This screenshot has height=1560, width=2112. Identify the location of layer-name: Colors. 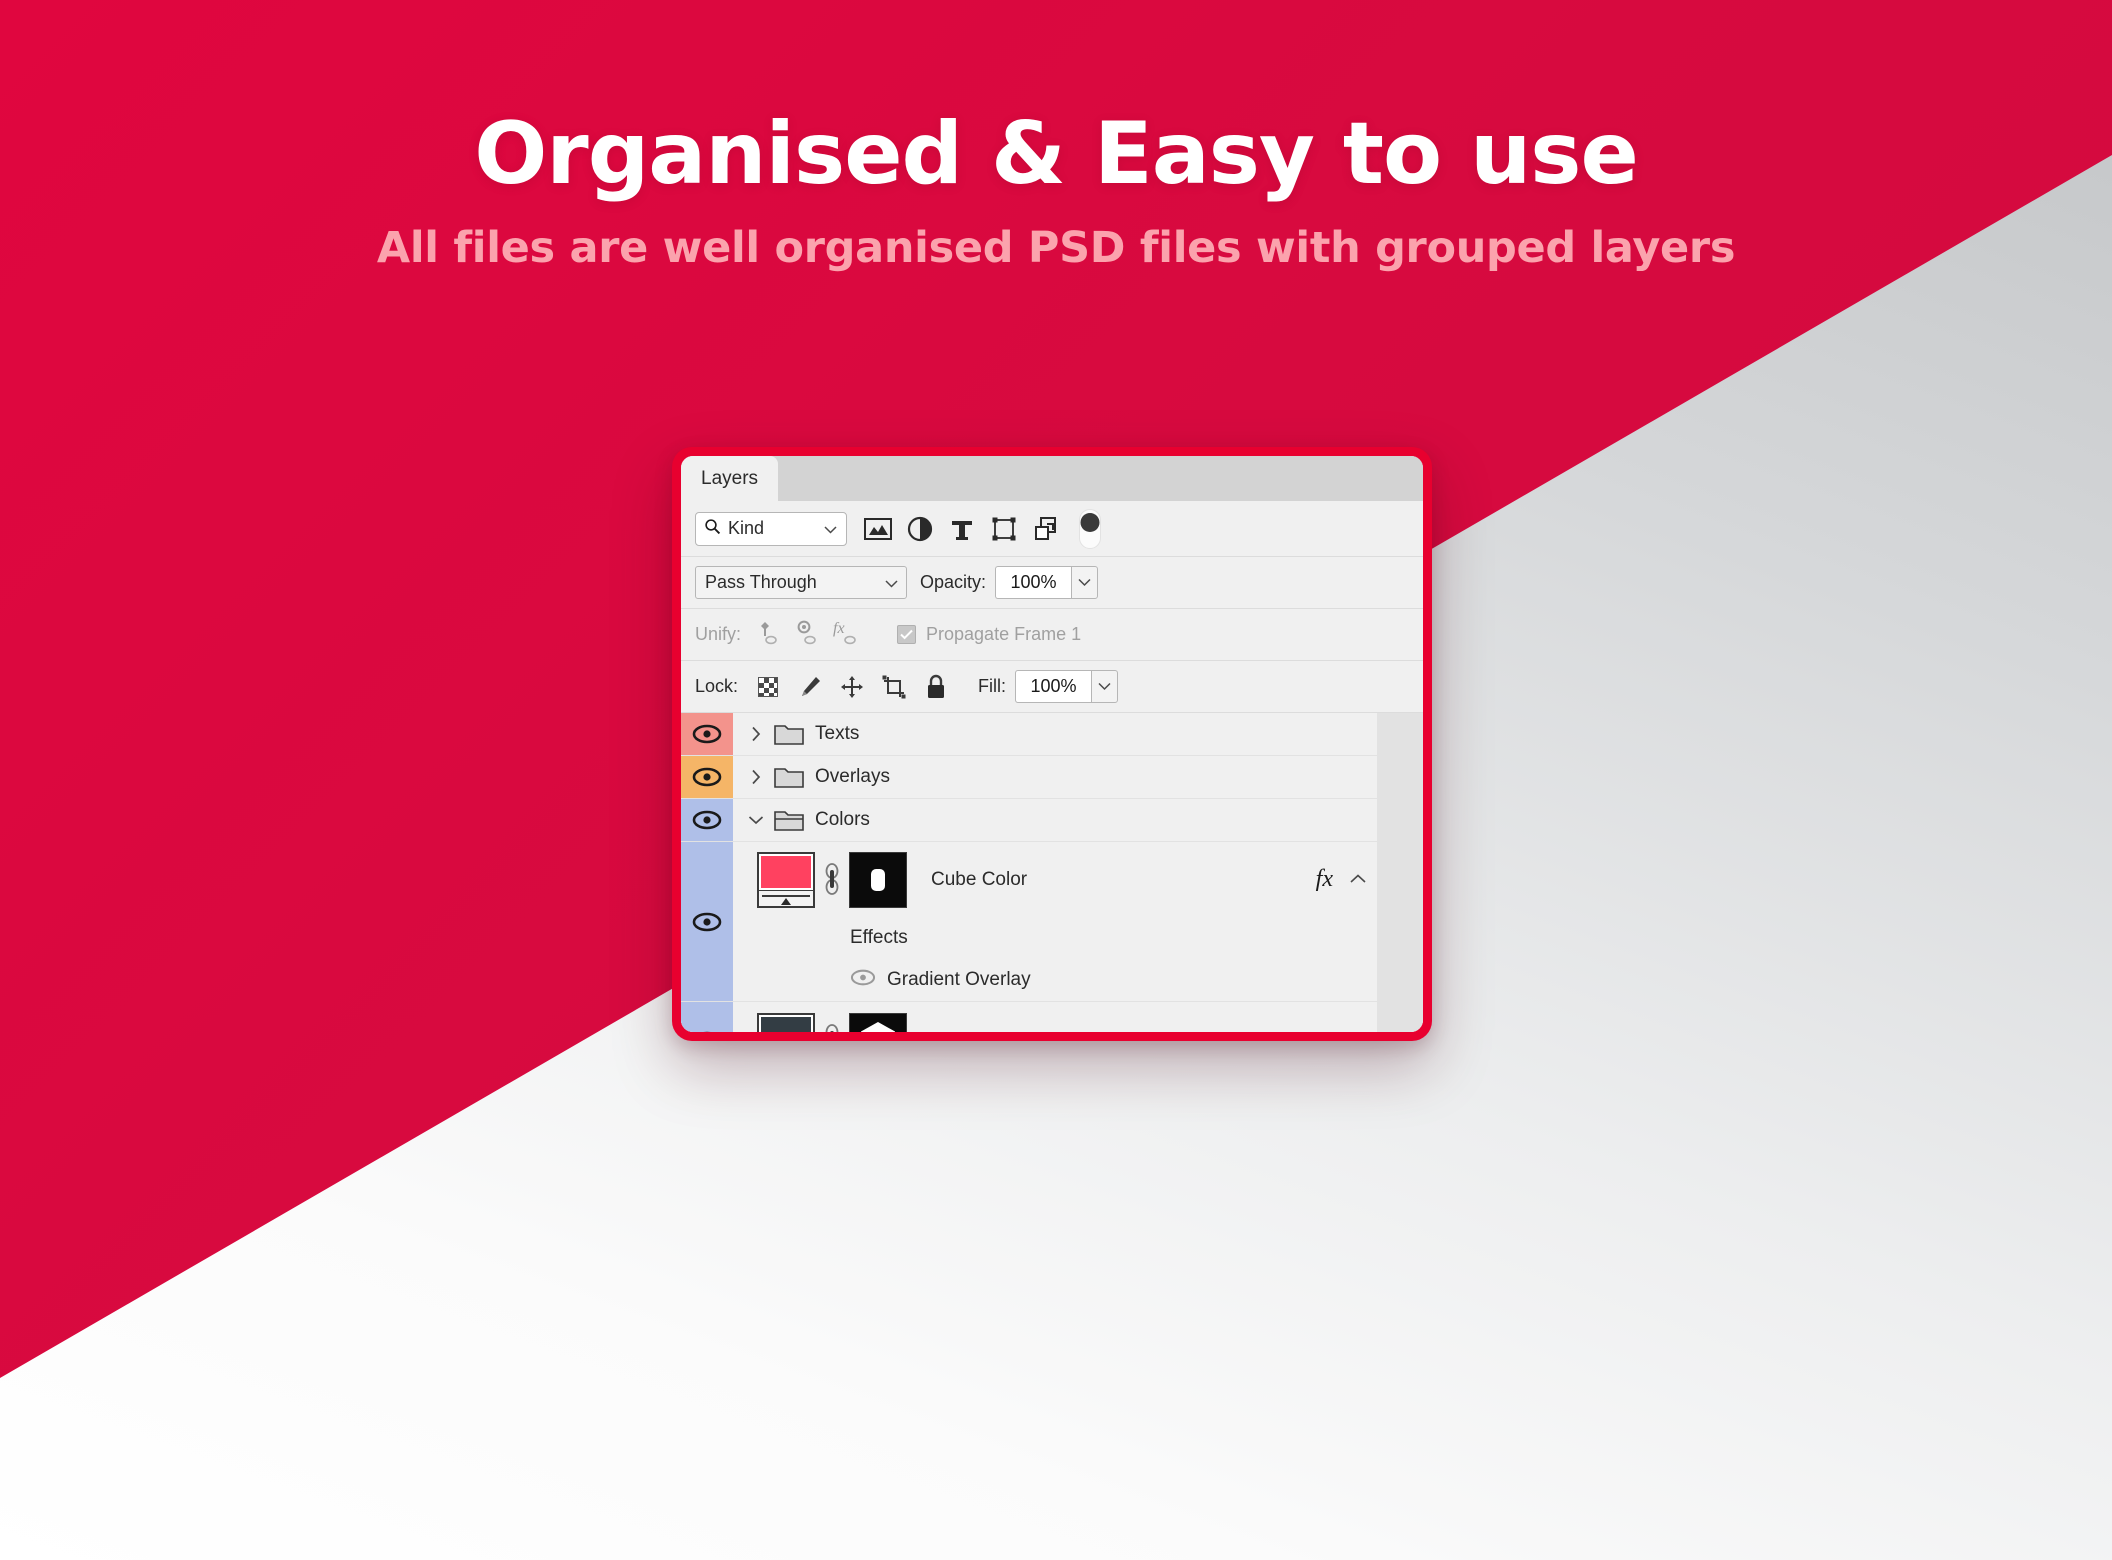
(842, 819).